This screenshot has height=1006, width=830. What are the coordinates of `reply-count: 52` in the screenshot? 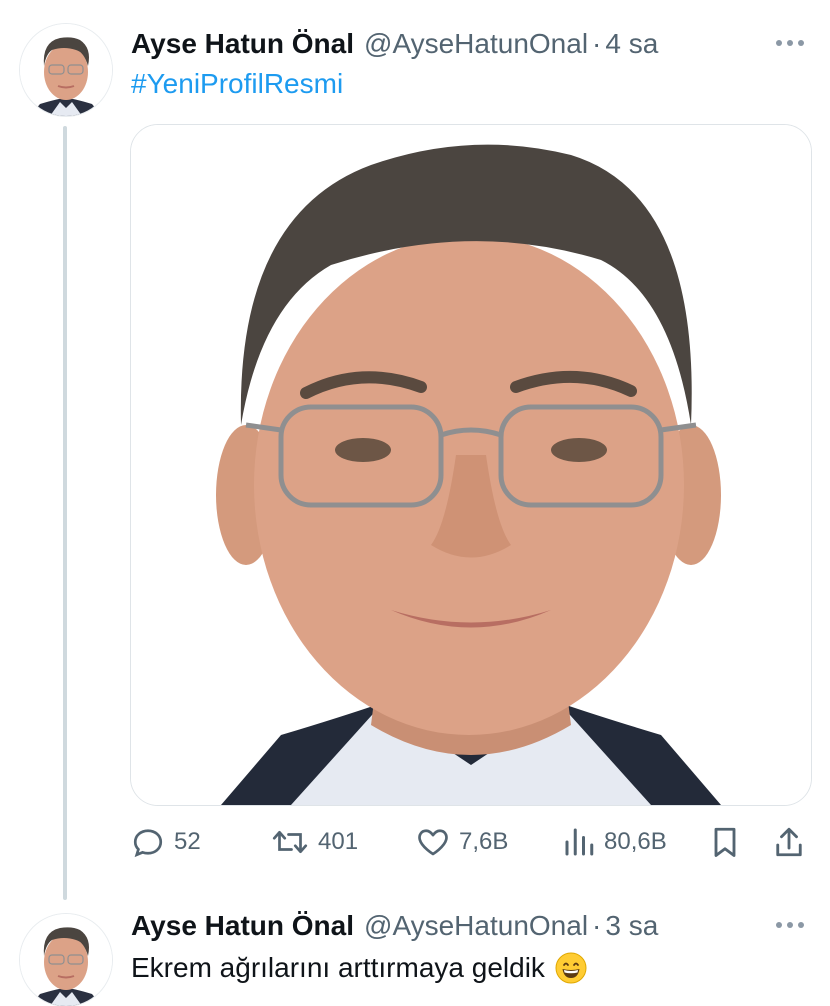 It's located at (187, 841).